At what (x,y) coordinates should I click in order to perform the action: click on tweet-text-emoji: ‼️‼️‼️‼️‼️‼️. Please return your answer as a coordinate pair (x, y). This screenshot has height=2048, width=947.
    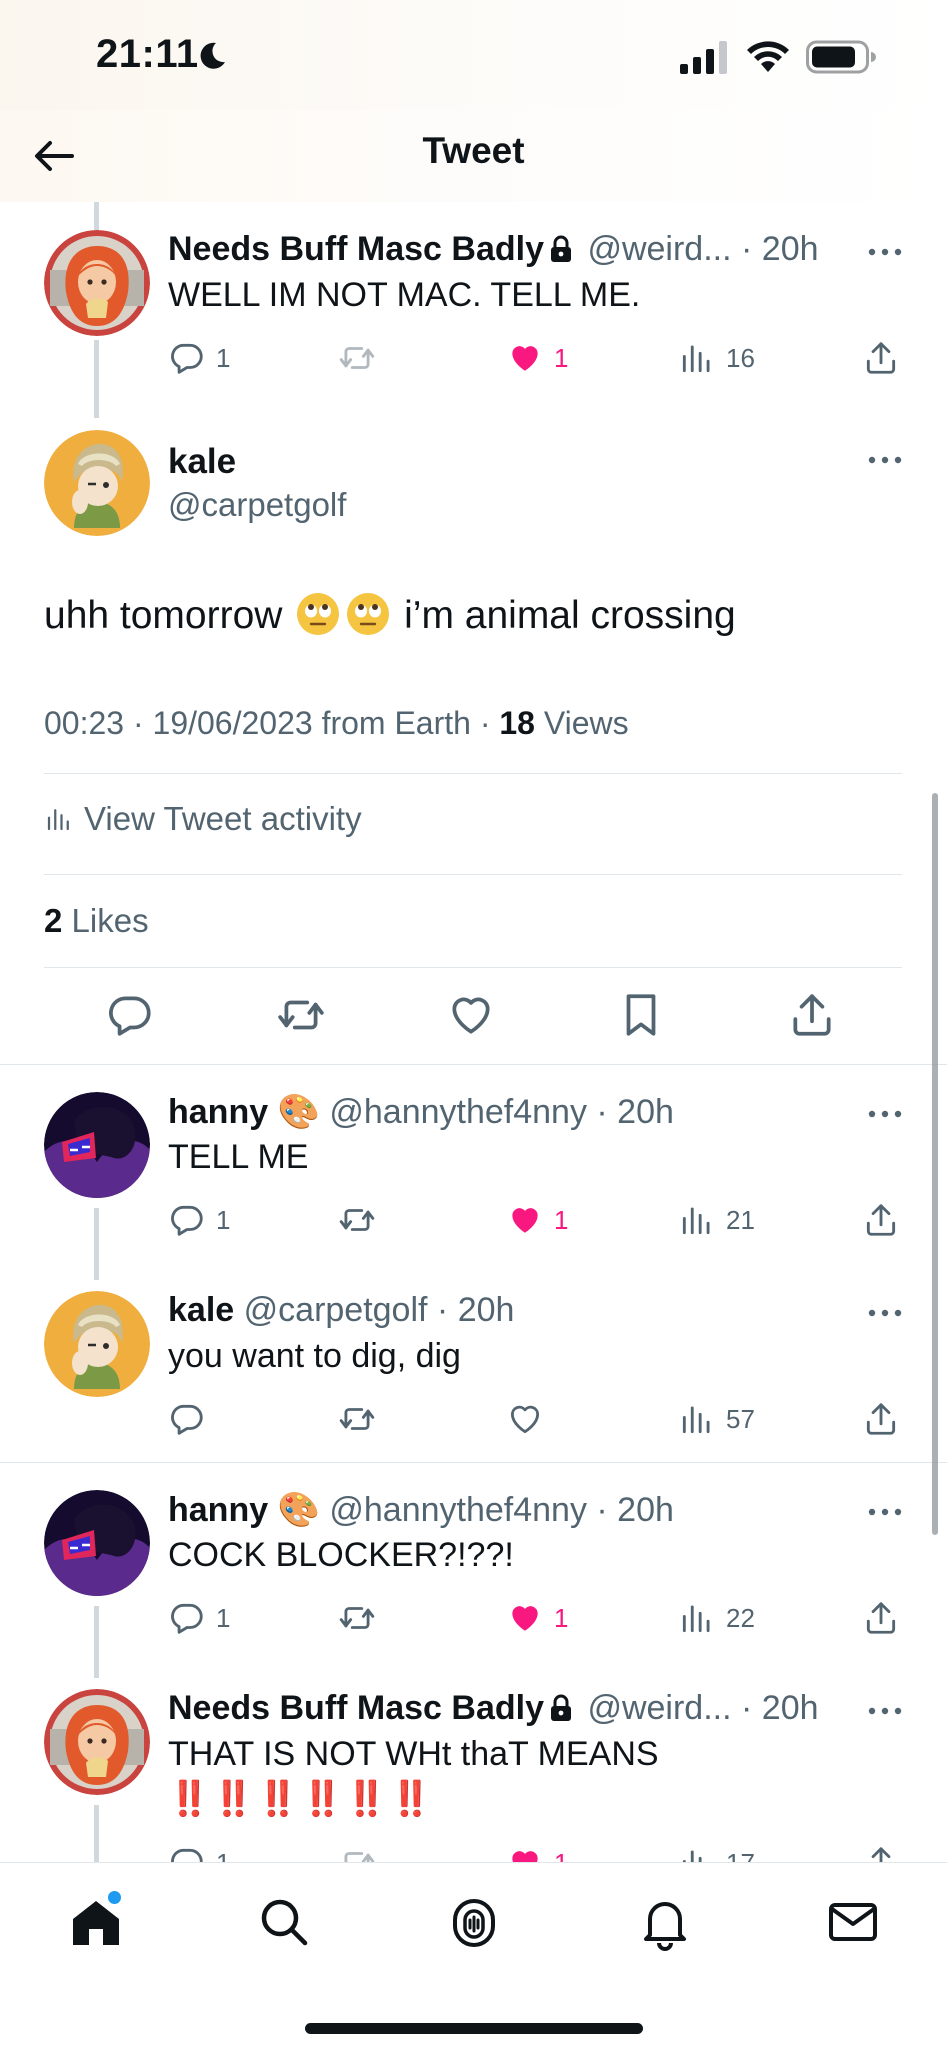
    Looking at the image, I should click on (301, 1799).